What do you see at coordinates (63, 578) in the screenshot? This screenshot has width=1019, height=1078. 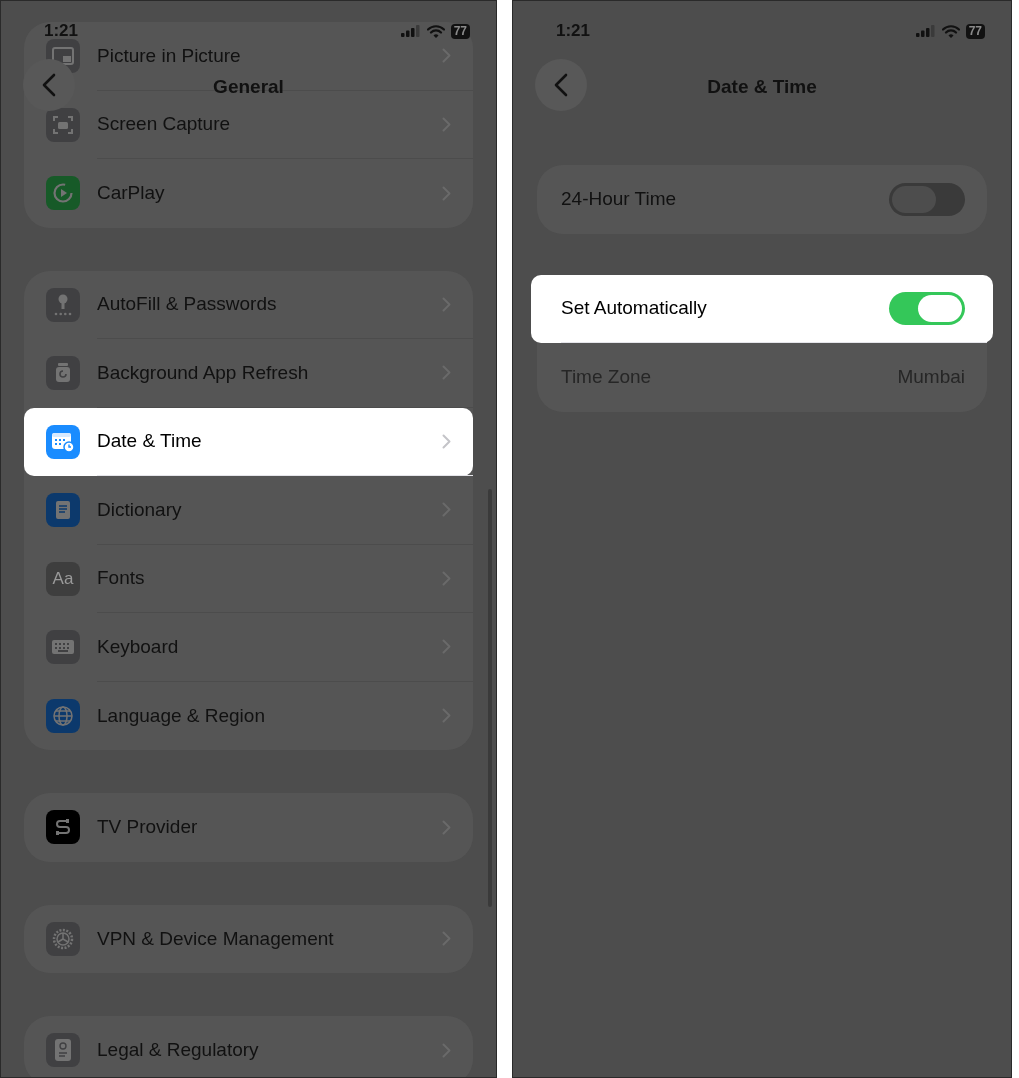 I see `app-icon: Aa` at bounding box center [63, 578].